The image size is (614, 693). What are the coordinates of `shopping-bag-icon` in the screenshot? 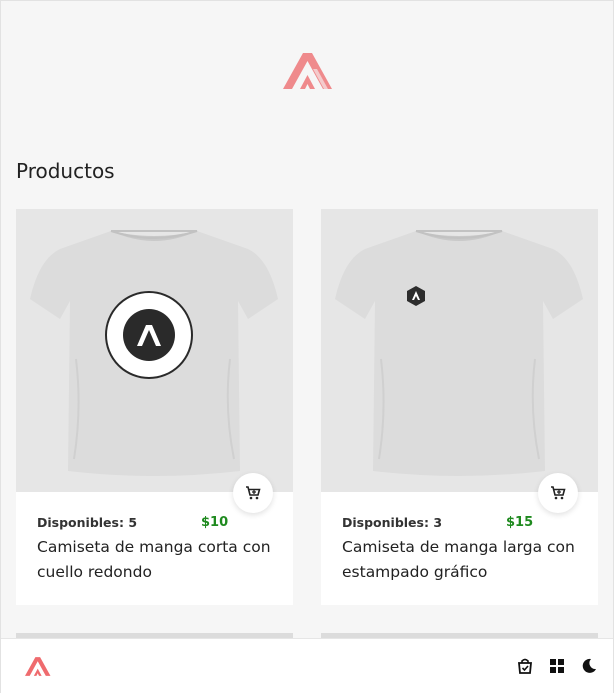 It's located at (525, 666).